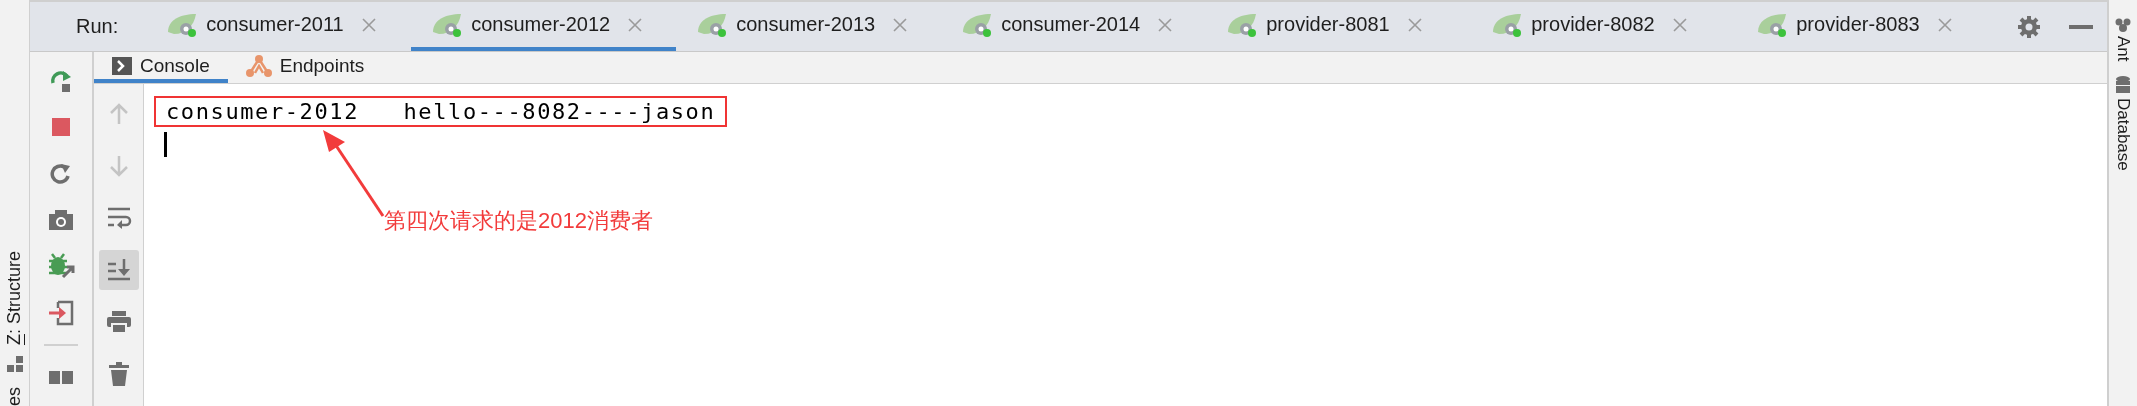 Image resolution: width=2137 pixels, height=406 pixels. Describe the element at coordinates (2123, 84) in the screenshot. I see `database-icon` at that location.